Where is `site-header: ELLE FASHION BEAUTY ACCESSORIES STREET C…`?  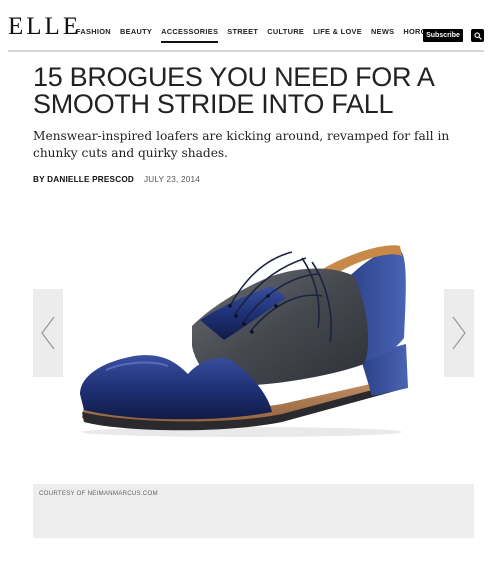
site-header: ELLE FASHION BEAUTY ACCESSORIES STREET C… is located at coordinates (250, 25).